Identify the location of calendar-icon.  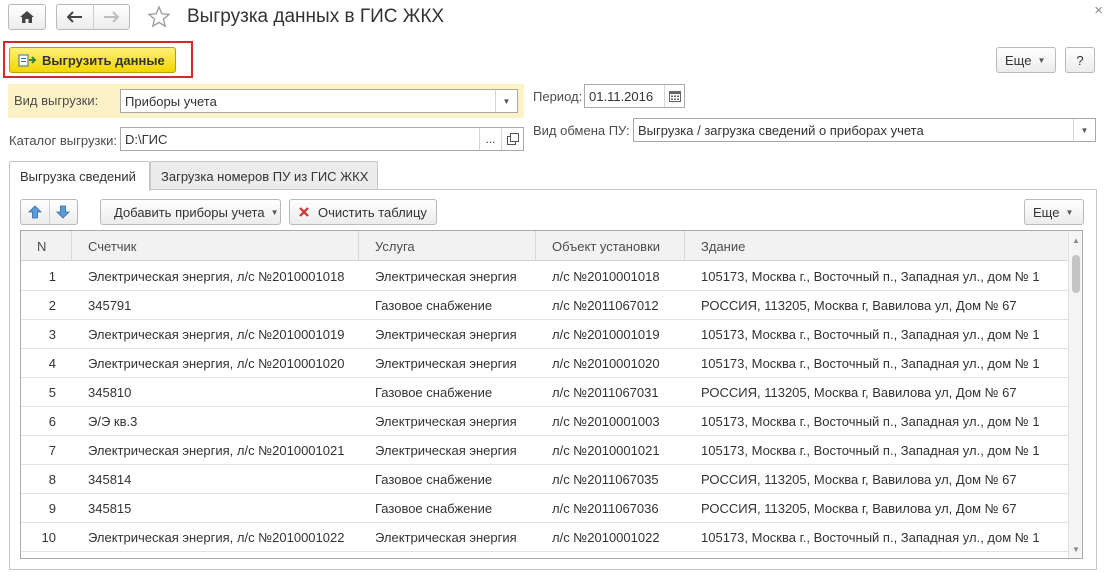
(674, 96).